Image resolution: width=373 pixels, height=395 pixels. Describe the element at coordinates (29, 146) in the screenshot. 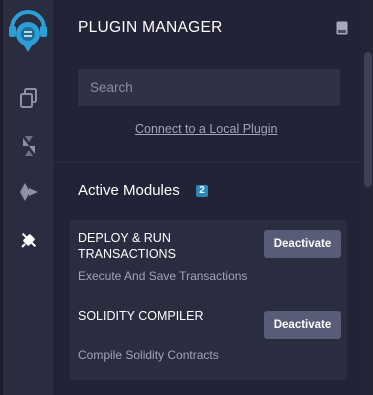

I see `solidity-compiler-icon` at that location.